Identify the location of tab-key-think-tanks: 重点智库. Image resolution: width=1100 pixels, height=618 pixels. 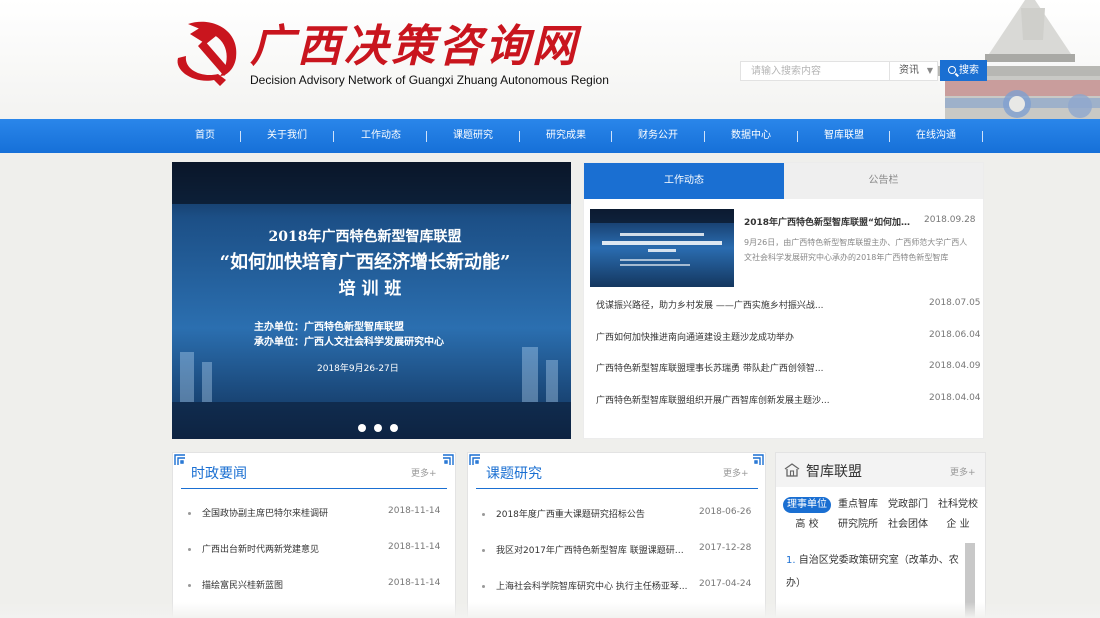
(858, 505).